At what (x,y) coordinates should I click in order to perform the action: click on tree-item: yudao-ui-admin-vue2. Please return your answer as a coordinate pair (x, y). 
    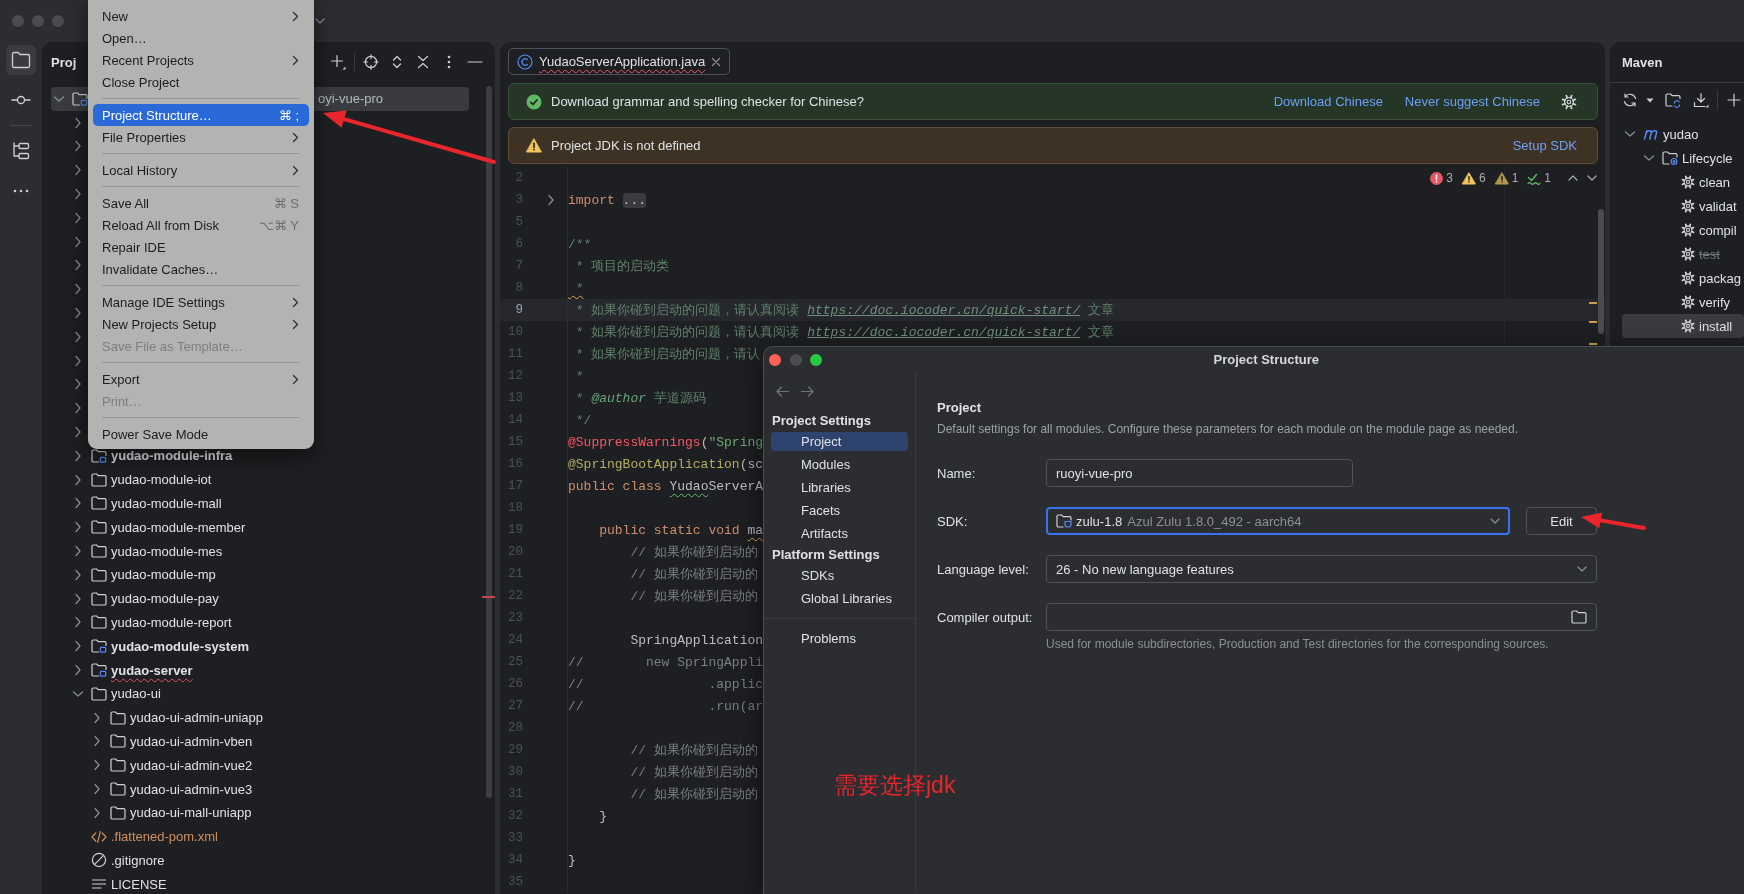
    Looking at the image, I should click on (153, 765).